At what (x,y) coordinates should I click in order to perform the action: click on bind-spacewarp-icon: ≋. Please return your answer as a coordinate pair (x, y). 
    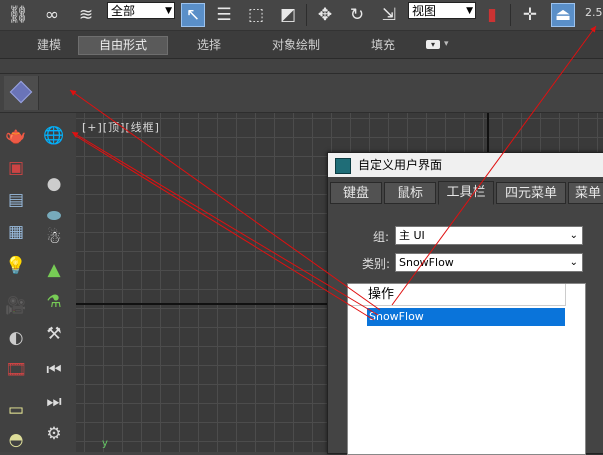
    Looking at the image, I should click on (86, 15).